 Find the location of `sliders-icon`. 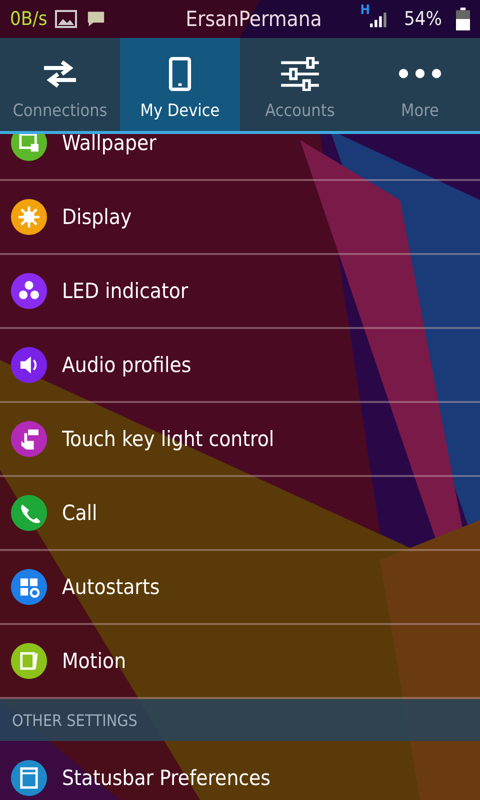

sliders-icon is located at coordinates (300, 74).